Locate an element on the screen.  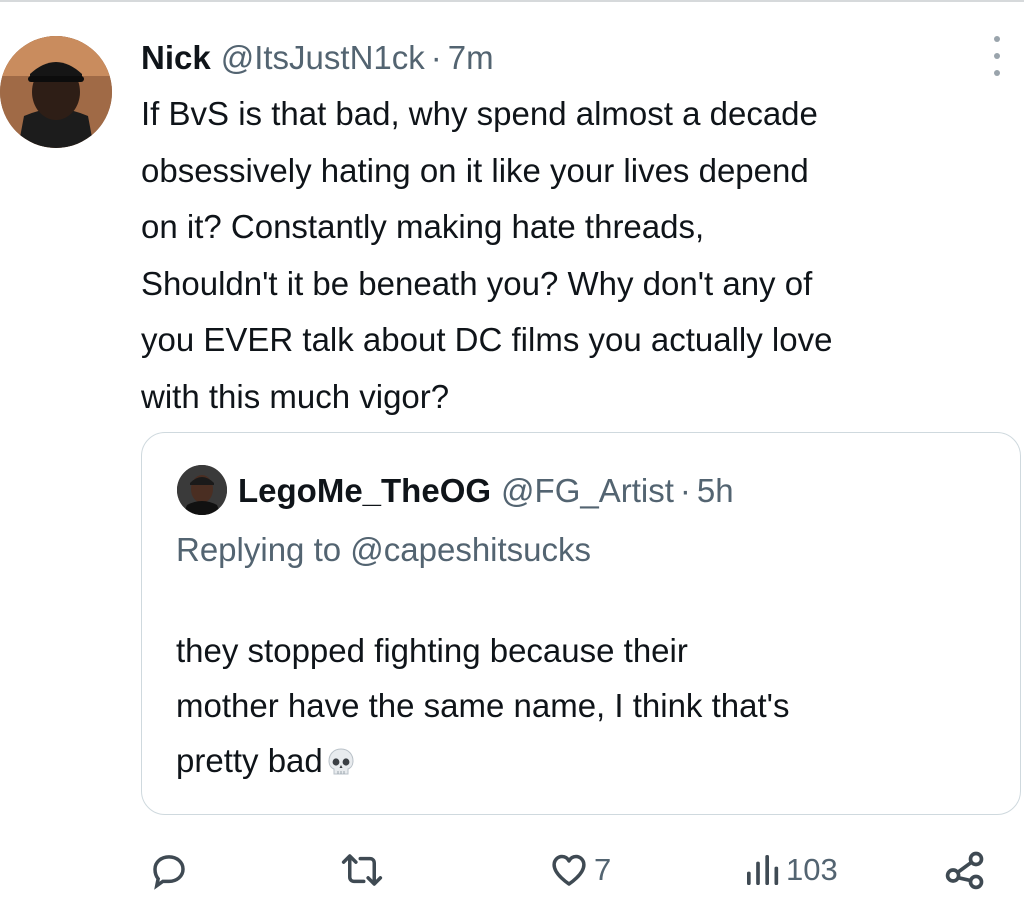
quoted-tweet-header: LegoMe_TheOG @FG_Artist · 5h is located at coordinates (486, 491).